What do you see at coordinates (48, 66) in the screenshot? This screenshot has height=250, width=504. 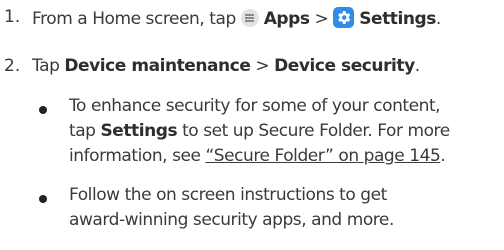 I see `step-2-prefix: Tap` at bounding box center [48, 66].